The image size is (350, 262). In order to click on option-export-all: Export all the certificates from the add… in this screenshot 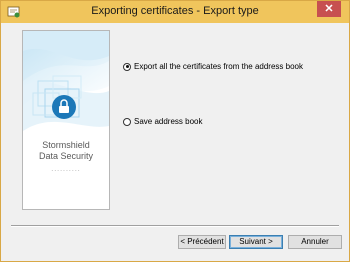, I will do `click(213, 66)`.